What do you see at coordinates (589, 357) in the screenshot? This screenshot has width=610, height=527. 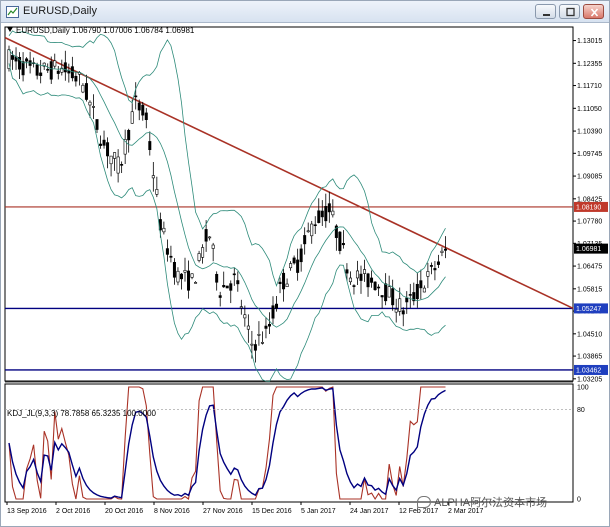 I see `price-tick-label: 1.03865` at bounding box center [589, 357].